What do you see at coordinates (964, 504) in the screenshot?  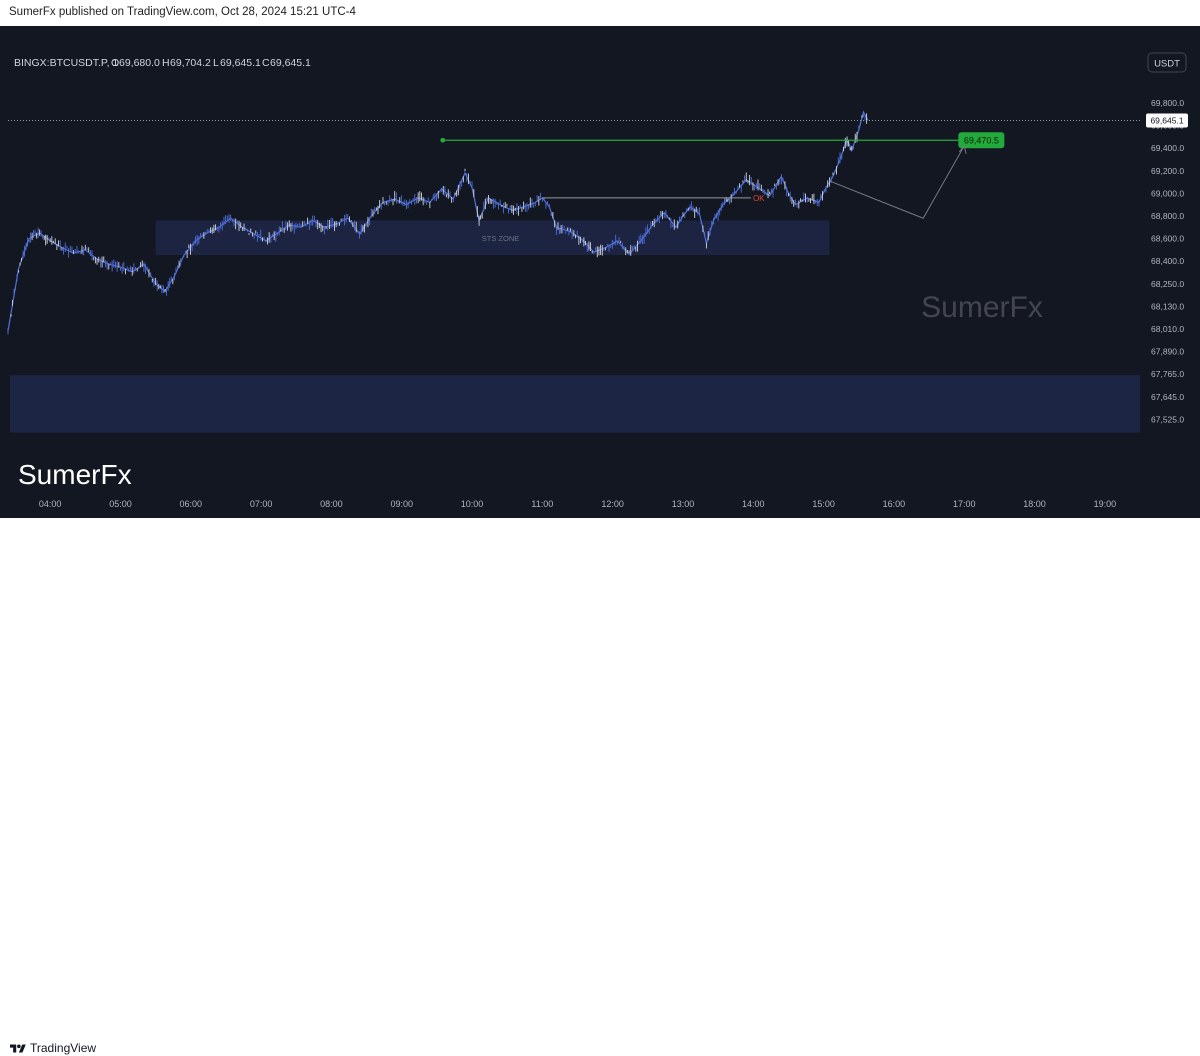 I see `x-tick-label: 17:00` at bounding box center [964, 504].